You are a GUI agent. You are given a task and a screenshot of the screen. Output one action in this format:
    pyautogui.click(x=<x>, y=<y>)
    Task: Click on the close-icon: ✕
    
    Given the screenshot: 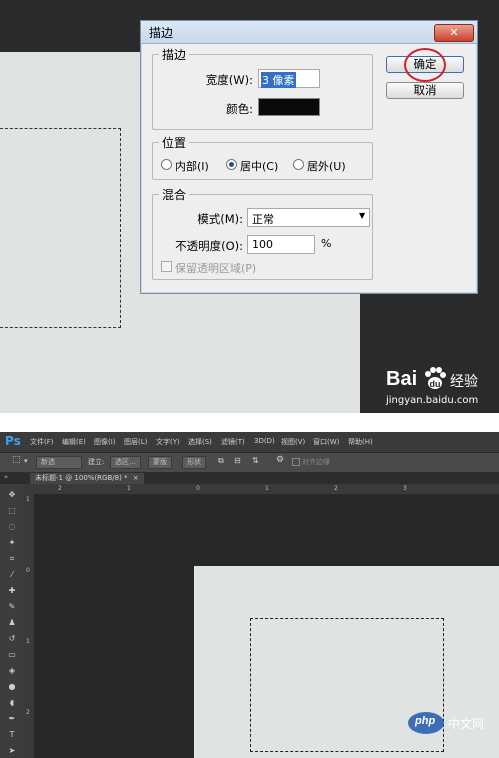 What is the action you would take?
    pyautogui.click(x=454, y=32)
    